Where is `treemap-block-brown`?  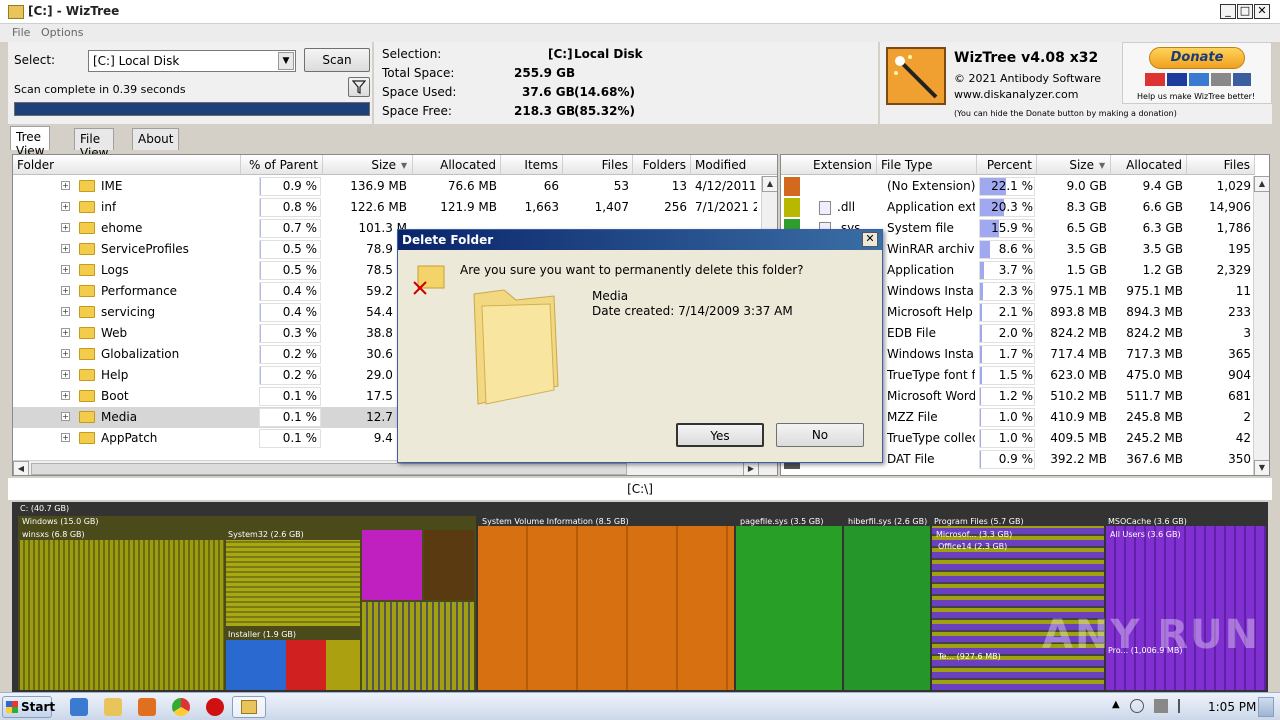
treemap-block-brown is located at coordinates (449, 565).